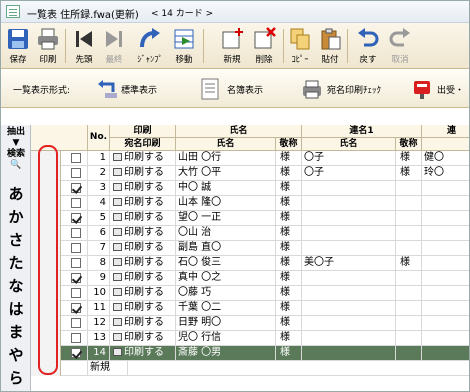  I want to click on joint-name-cell: 美〇子, so click(349, 263).